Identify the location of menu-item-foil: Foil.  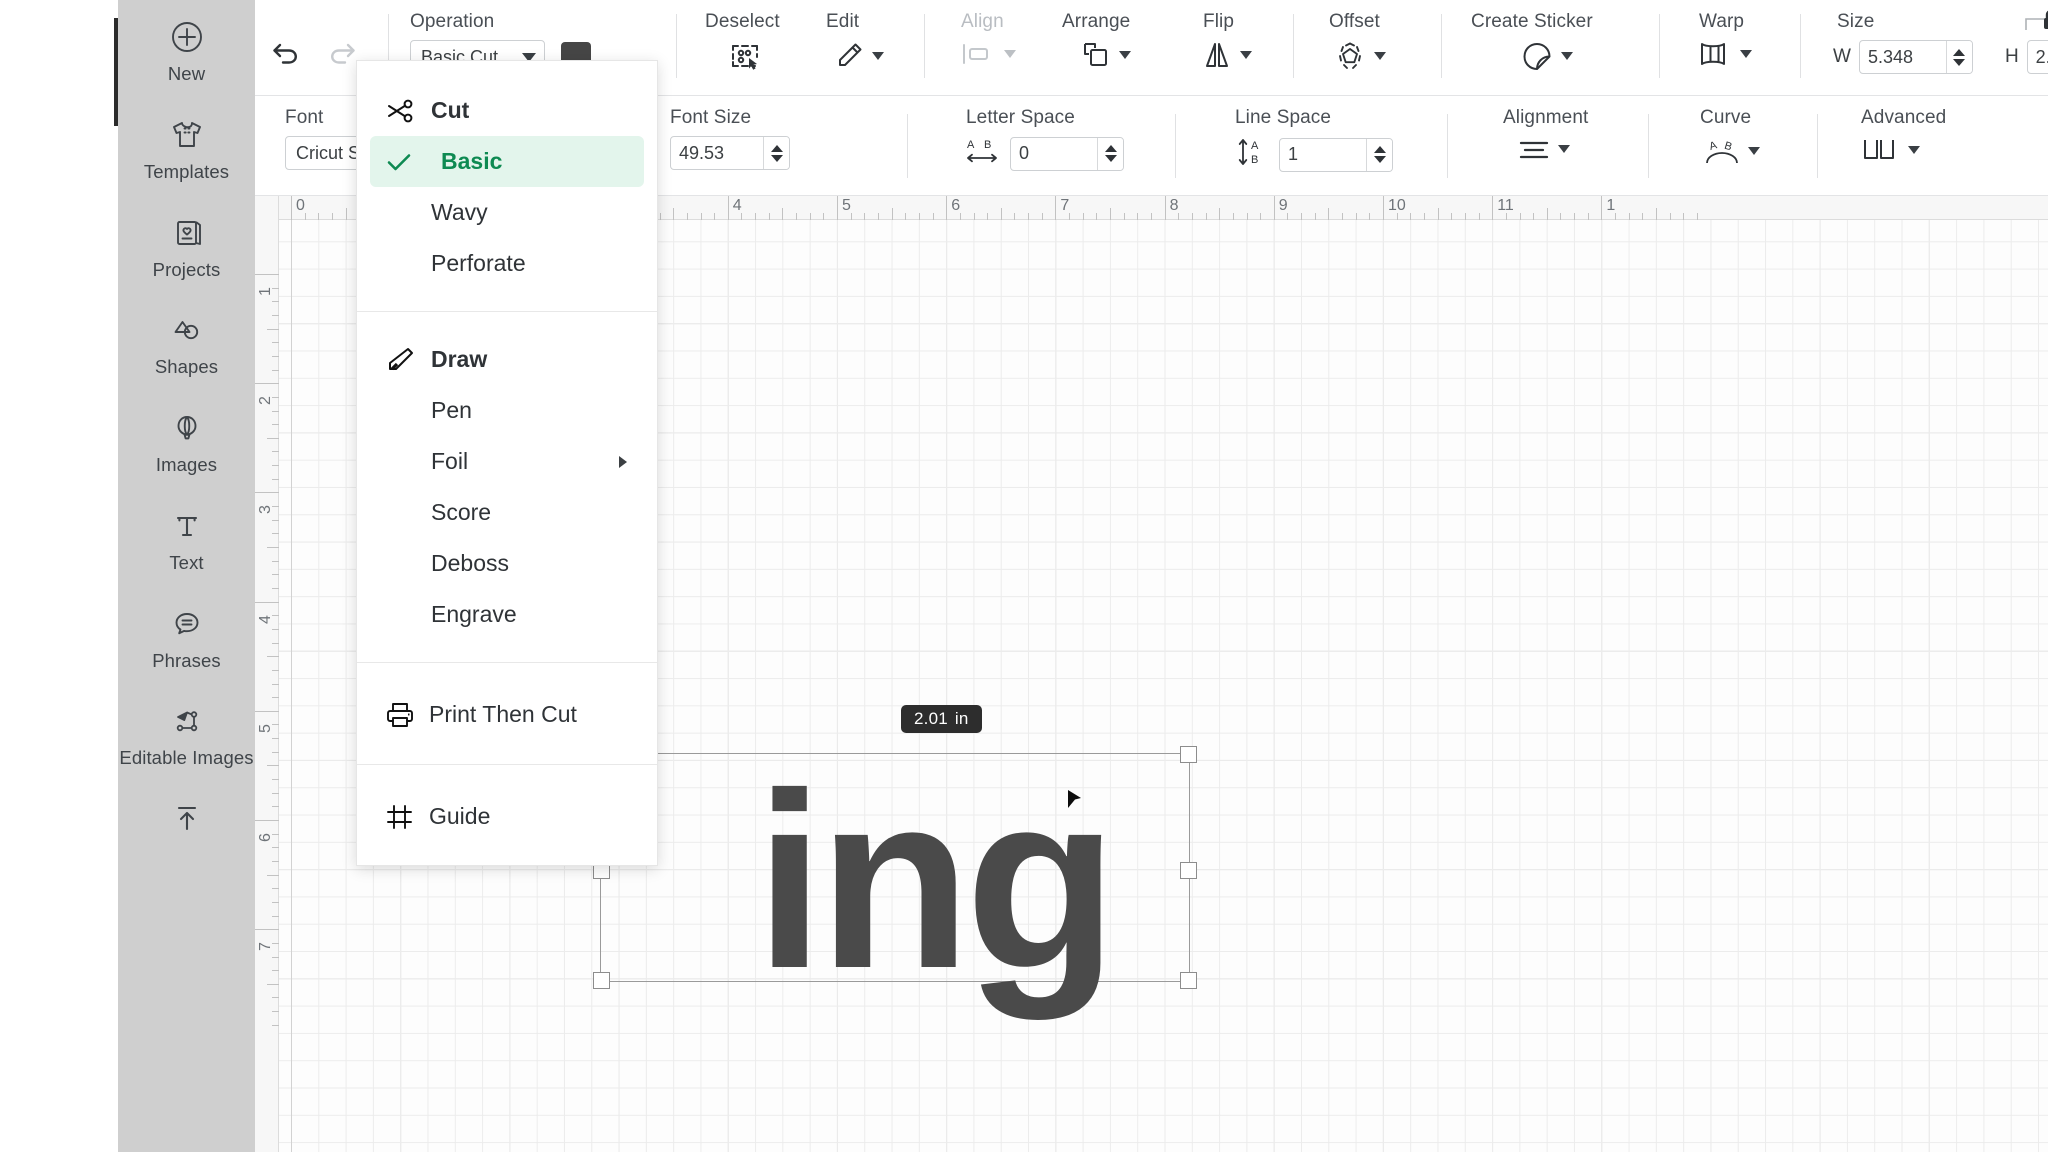
(507, 461).